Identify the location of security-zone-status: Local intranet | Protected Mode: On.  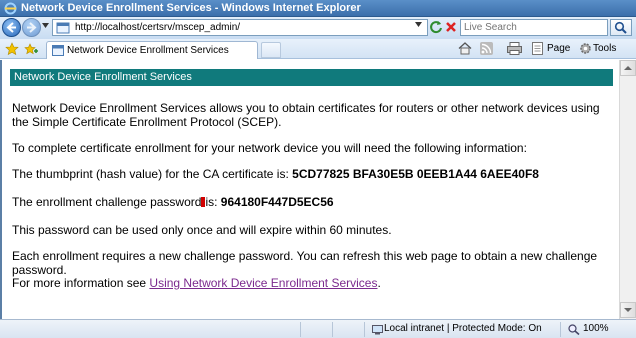
(463, 328).